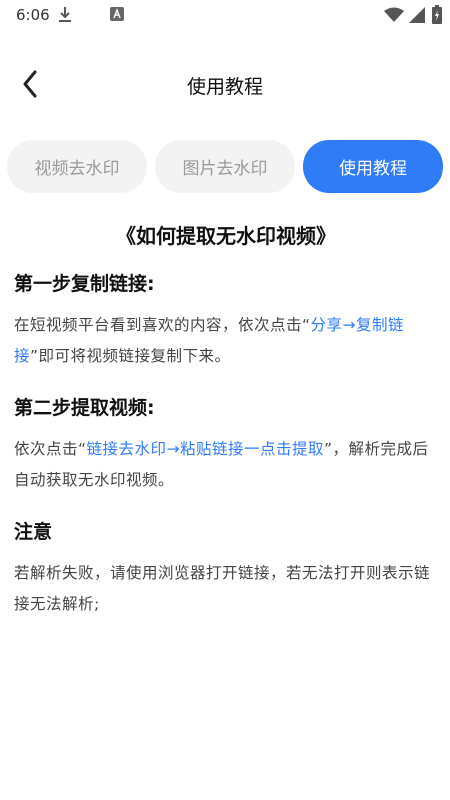 The width and height of the screenshot is (450, 800). Describe the element at coordinates (224, 87) in the screenshot. I see `page-title: 使用教程` at that location.